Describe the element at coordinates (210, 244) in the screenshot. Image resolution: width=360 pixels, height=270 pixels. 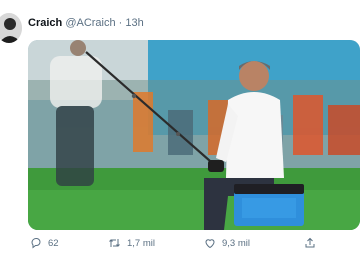
I see `like-icon` at that location.